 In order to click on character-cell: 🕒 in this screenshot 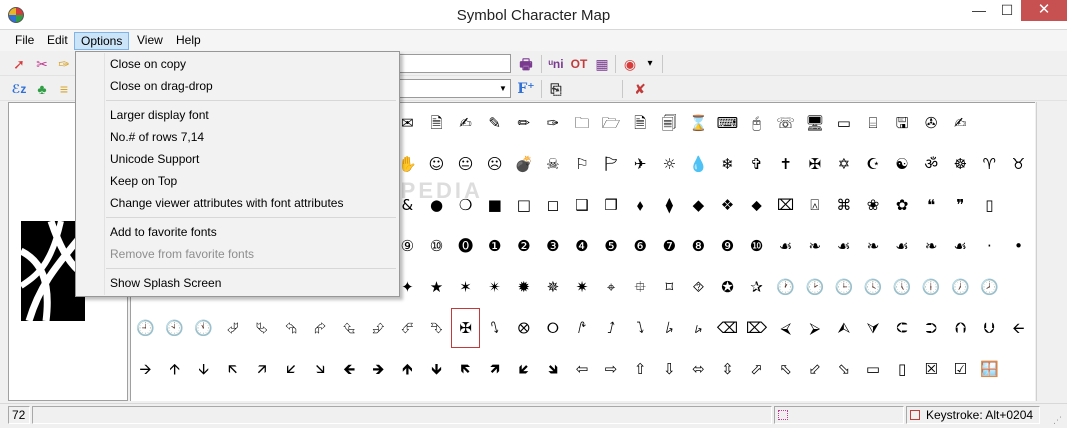, I will do `click(843, 287)`.